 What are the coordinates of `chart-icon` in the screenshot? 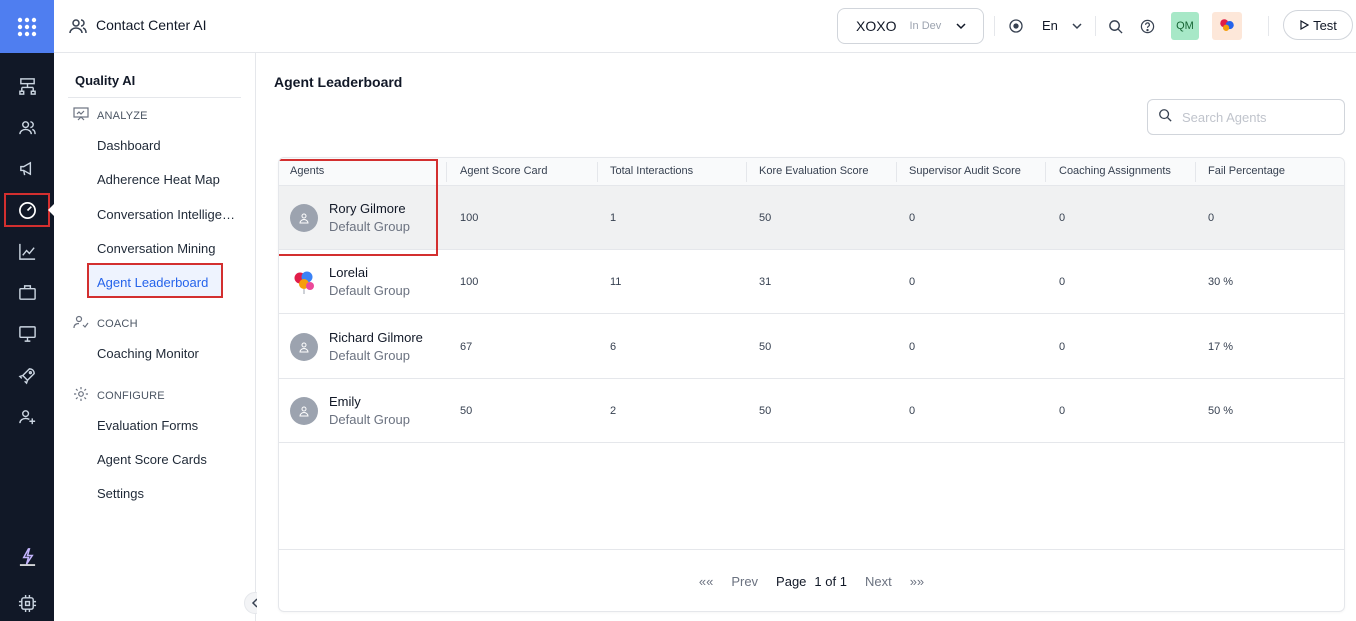 It's located at (27, 251).